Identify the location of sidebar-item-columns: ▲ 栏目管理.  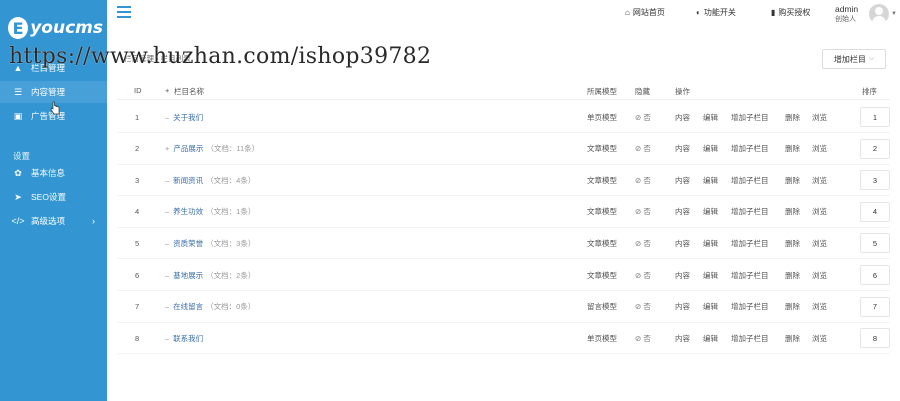
(53, 68).